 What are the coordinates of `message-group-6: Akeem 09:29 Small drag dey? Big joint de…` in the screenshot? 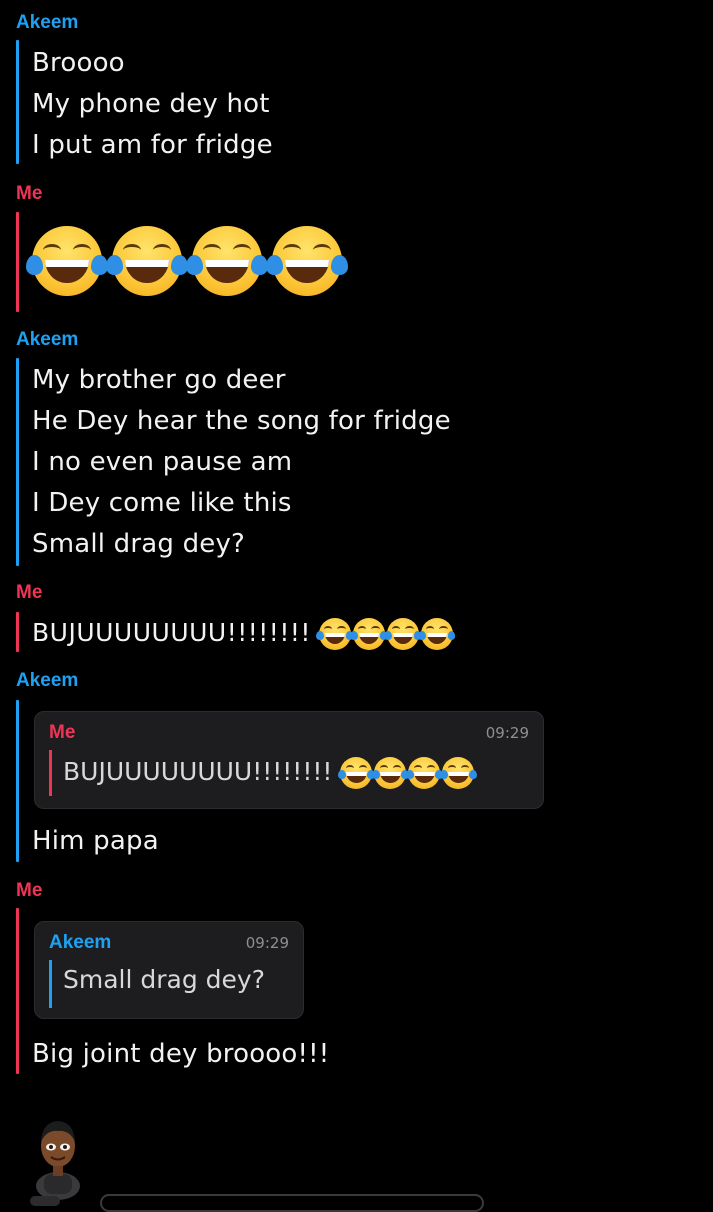 It's located at (356, 992).